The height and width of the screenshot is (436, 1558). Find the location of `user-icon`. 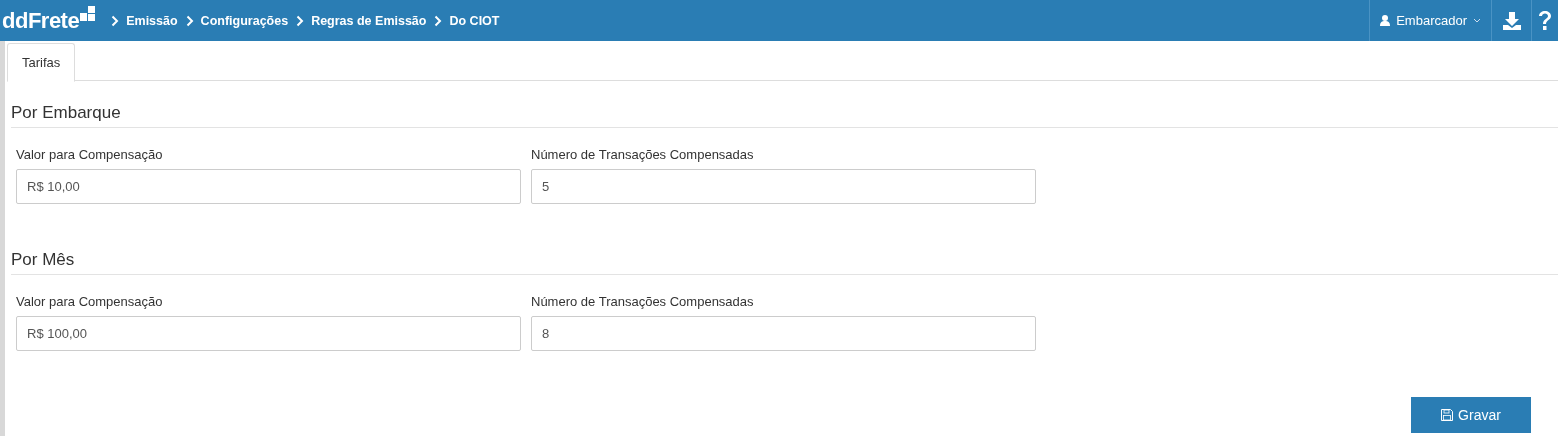

user-icon is located at coordinates (1385, 20).